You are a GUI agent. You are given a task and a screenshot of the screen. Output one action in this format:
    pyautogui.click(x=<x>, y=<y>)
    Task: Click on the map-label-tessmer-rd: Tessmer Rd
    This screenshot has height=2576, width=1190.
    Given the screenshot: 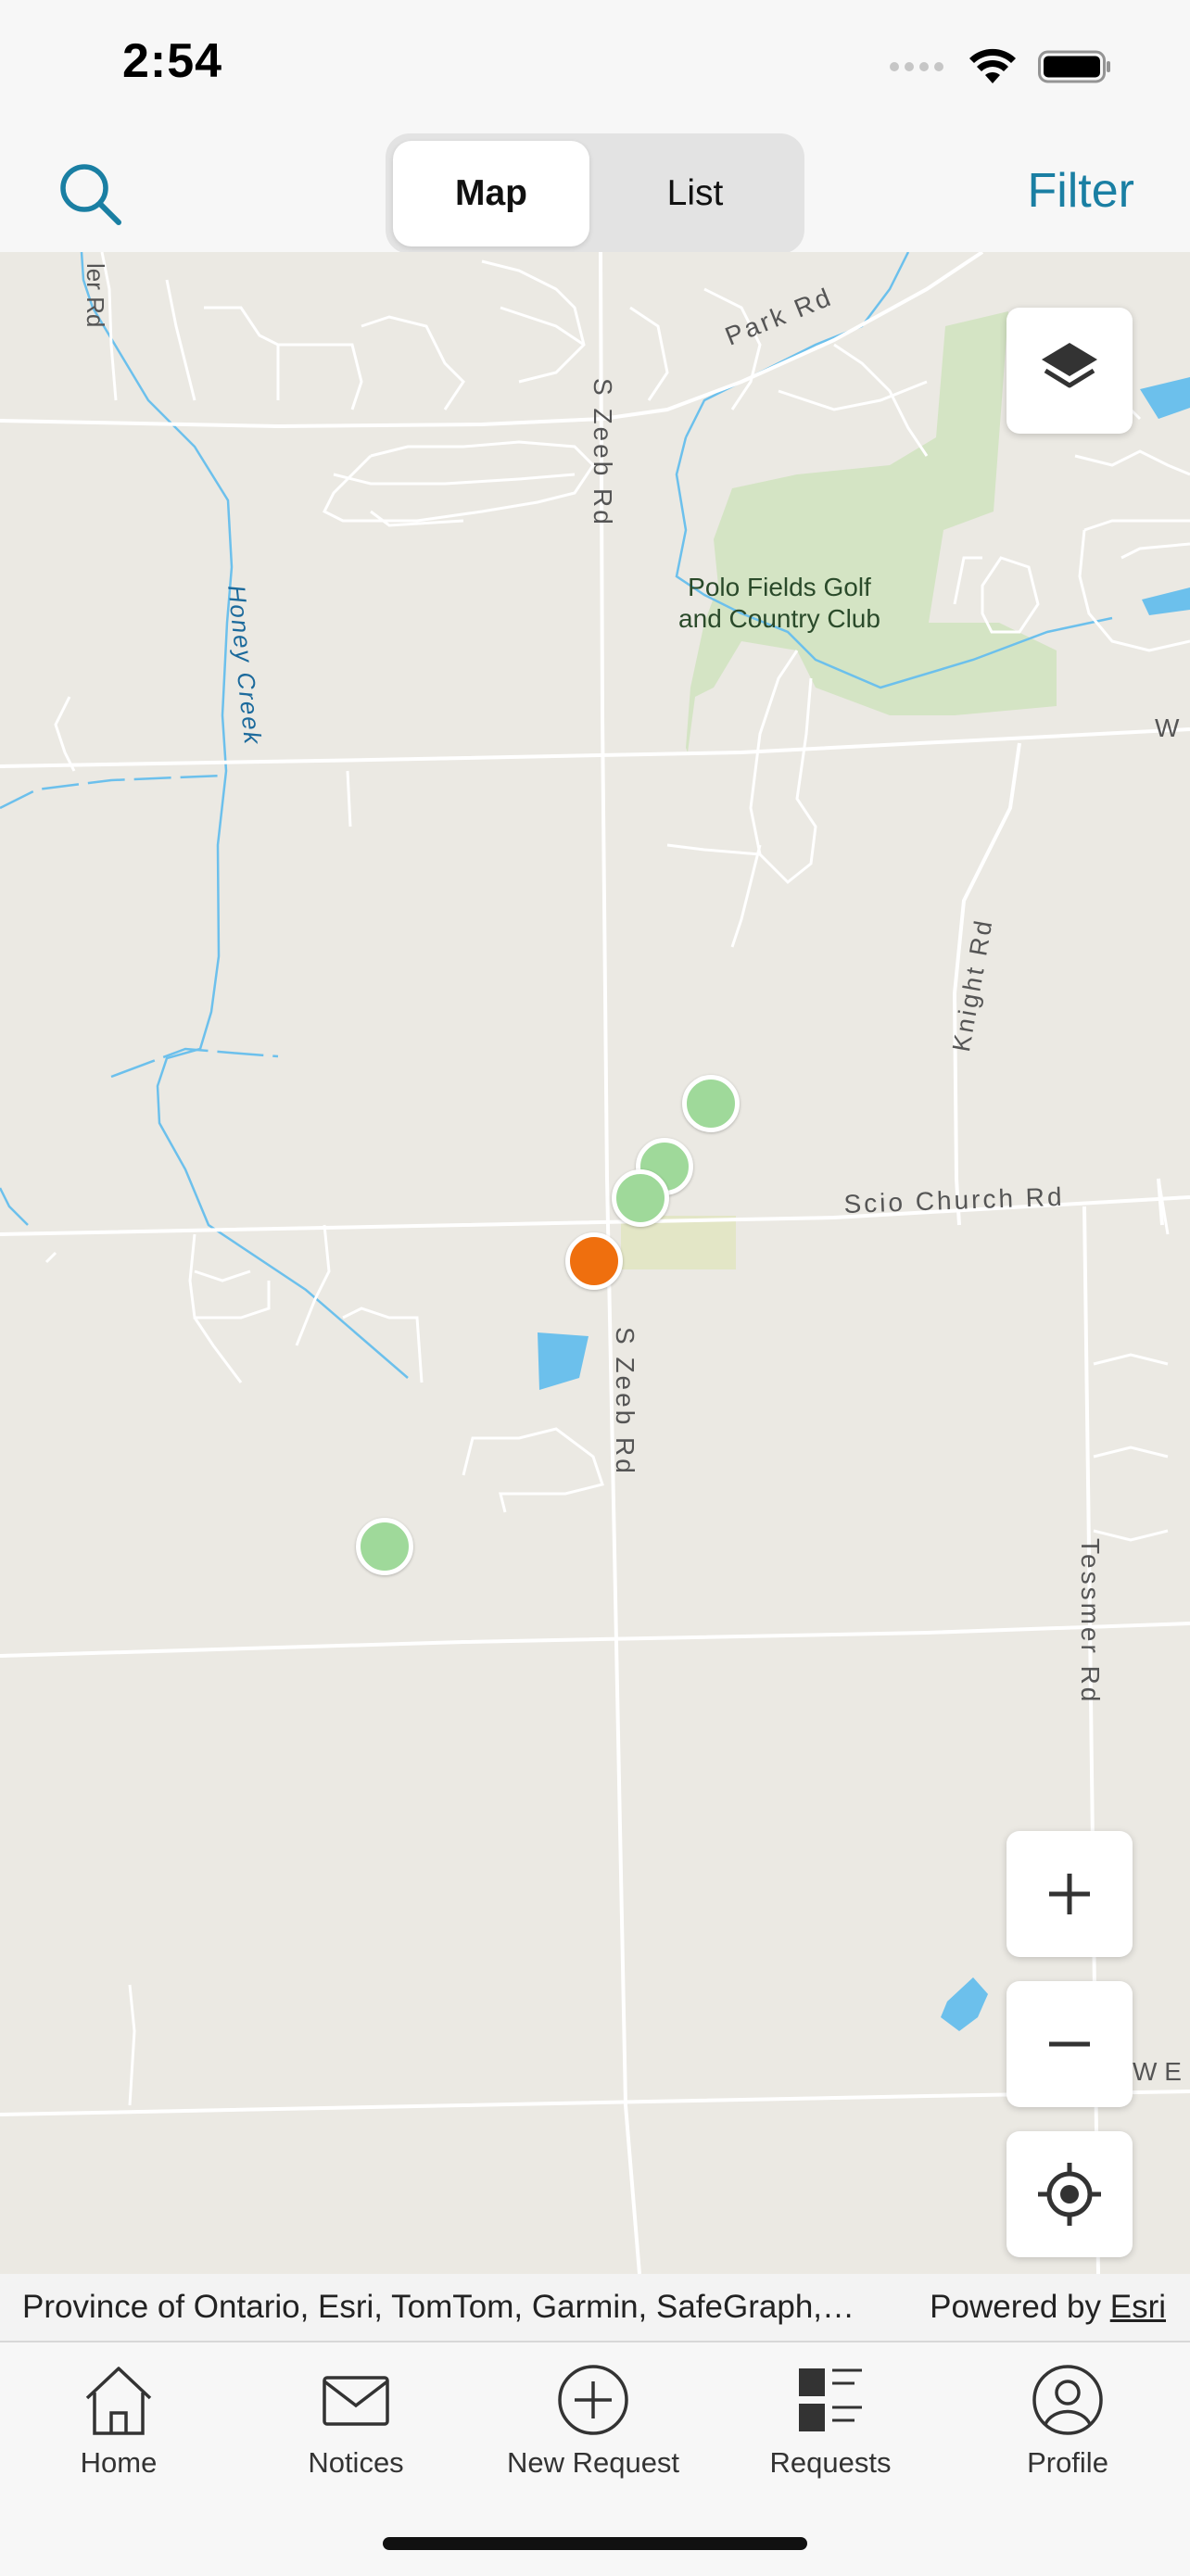 What is the action you would take?
    pyautogui.click(x=1090, y=1622)
    